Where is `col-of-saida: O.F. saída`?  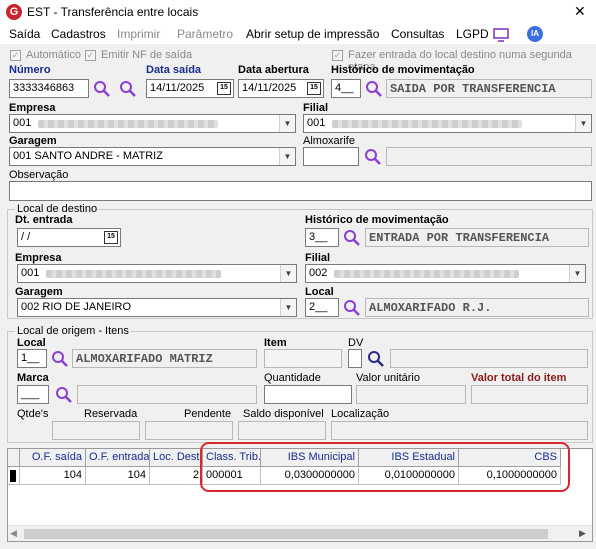
col-of-saida: O.F. saída is located at coordinates (53, 458).